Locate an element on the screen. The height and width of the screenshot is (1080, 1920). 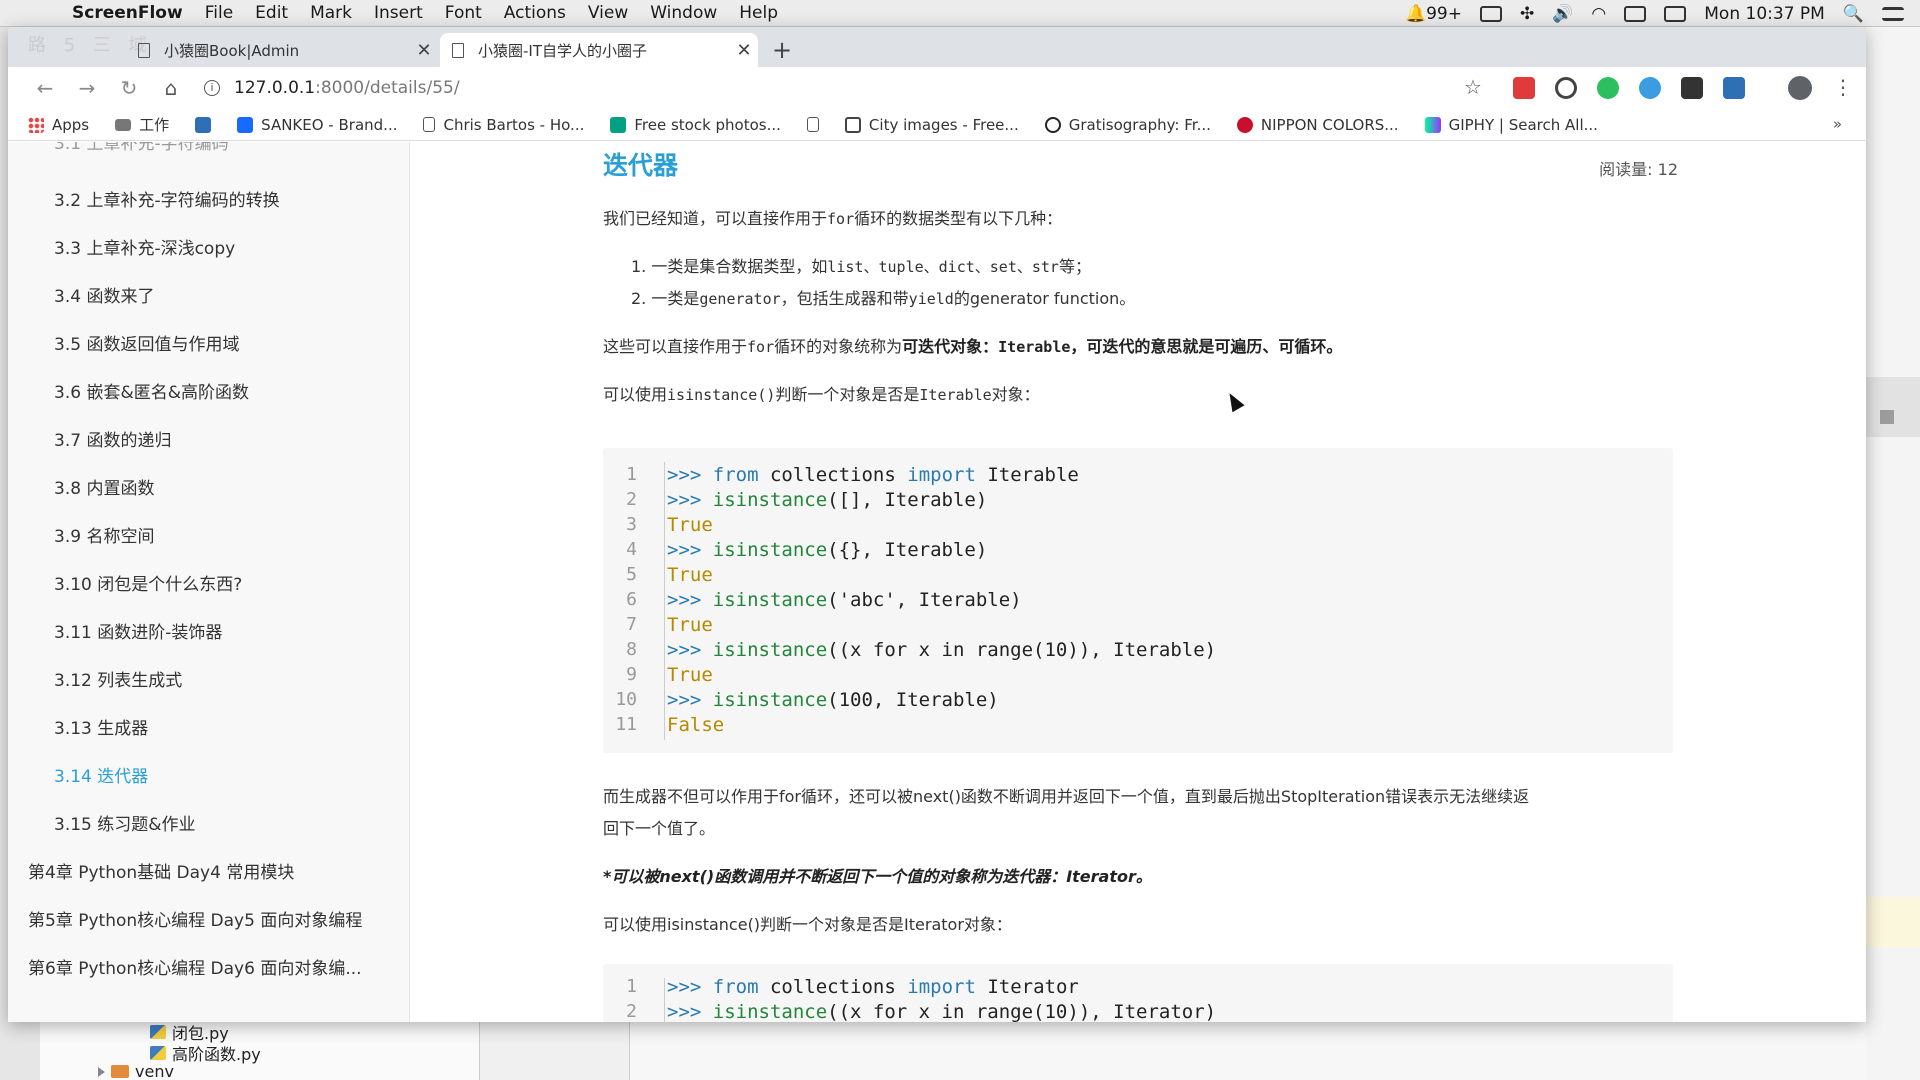
profile-avatar-icon is located at coordinates (1800, 88).